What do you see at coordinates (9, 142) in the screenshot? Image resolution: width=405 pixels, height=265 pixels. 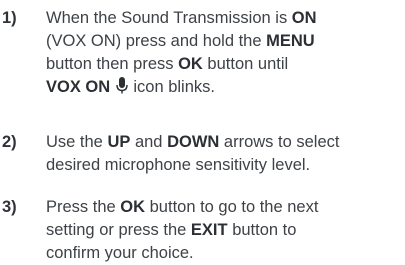 I see `step-number: 2)` at bounding box center [9, 142].